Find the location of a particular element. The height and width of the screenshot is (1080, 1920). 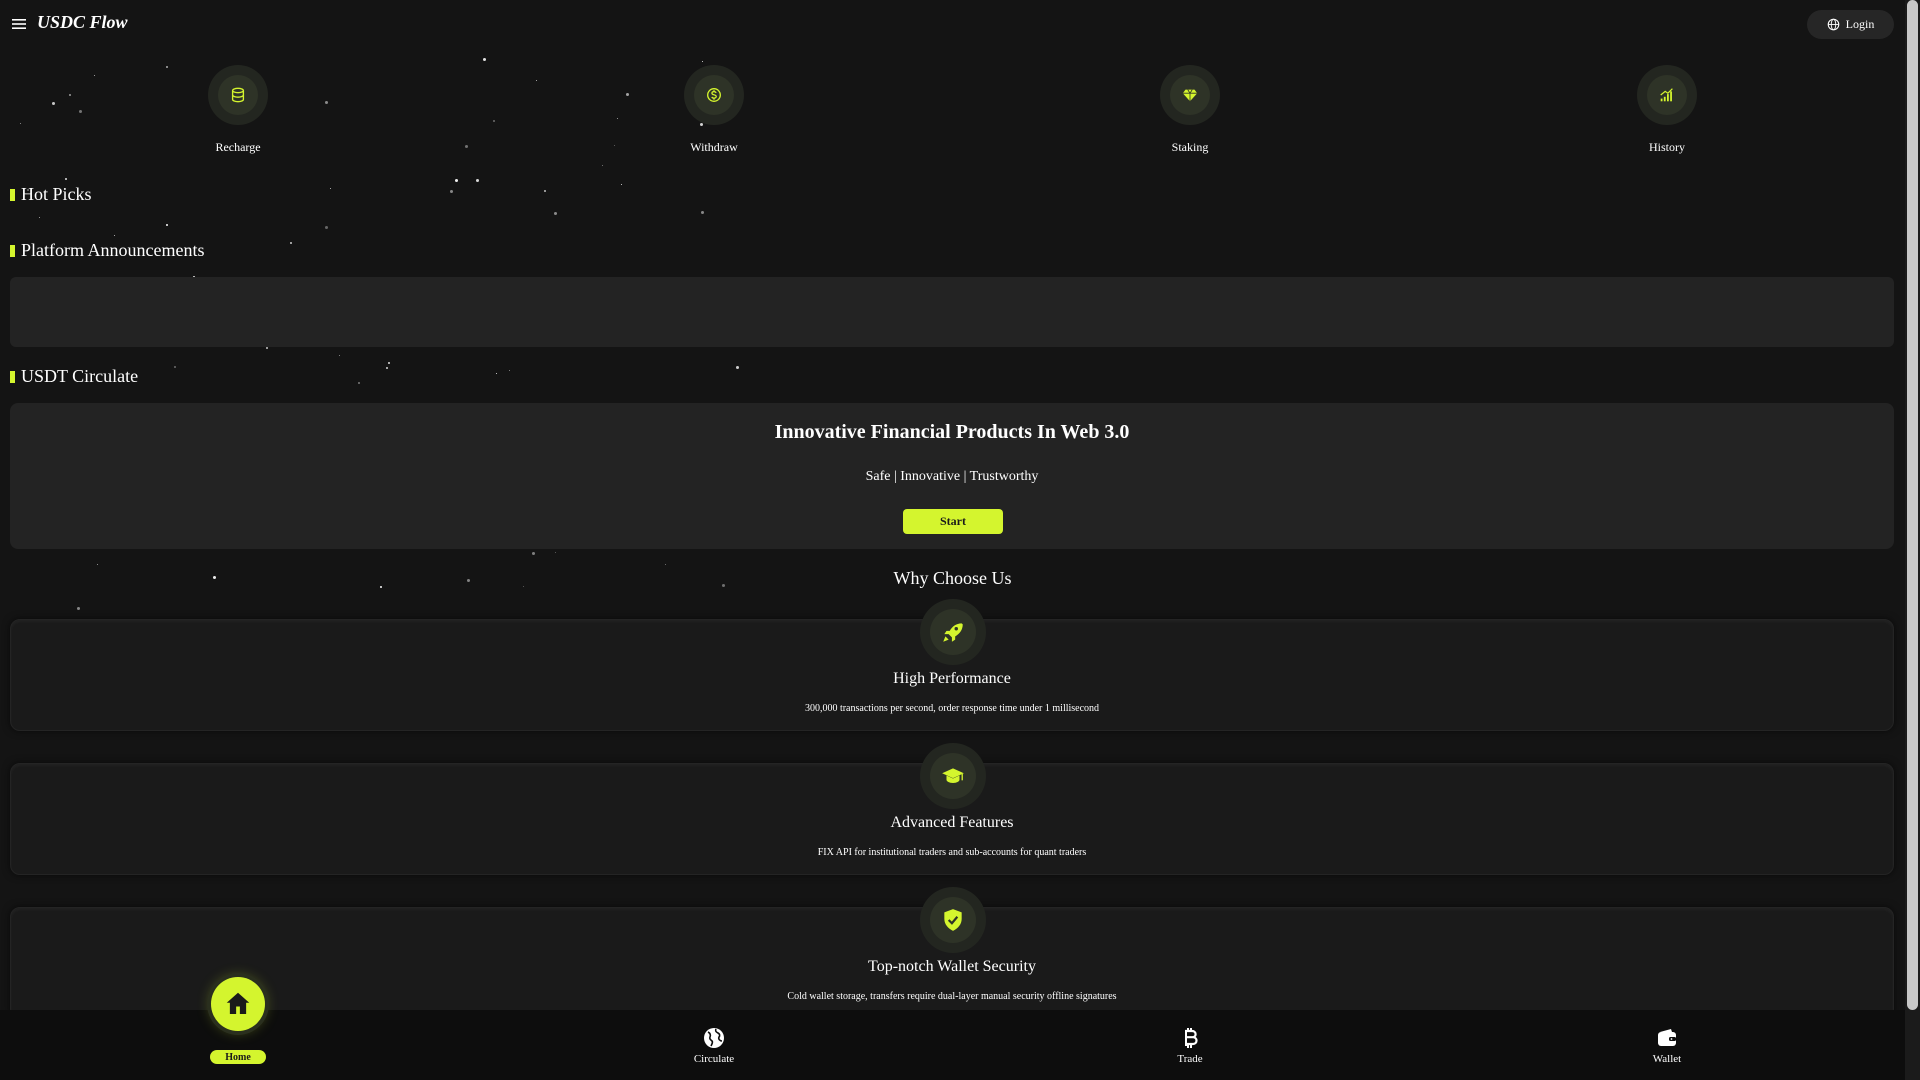

history-action: History is located at coordinates (1667, 110).